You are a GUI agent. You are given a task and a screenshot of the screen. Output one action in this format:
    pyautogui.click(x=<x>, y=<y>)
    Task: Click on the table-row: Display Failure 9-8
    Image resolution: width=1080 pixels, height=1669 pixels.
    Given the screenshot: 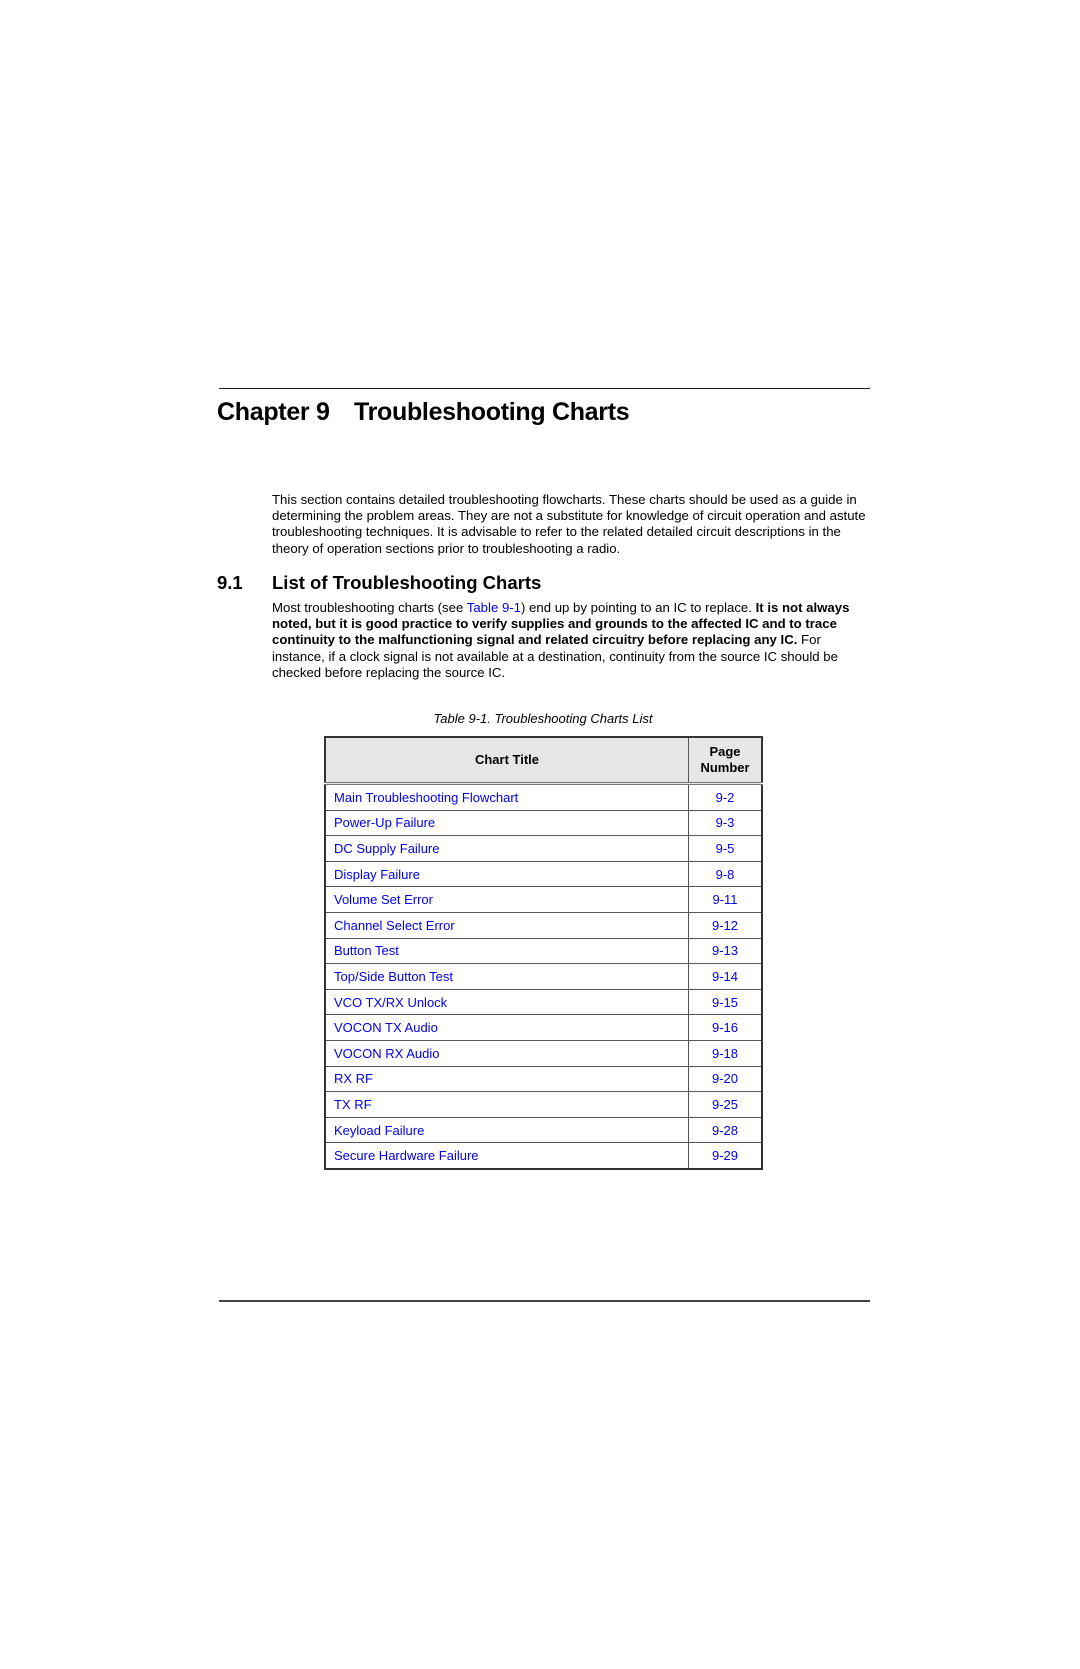 What is the action you would take?
    pyautogui.click(x=543, y=873)
    